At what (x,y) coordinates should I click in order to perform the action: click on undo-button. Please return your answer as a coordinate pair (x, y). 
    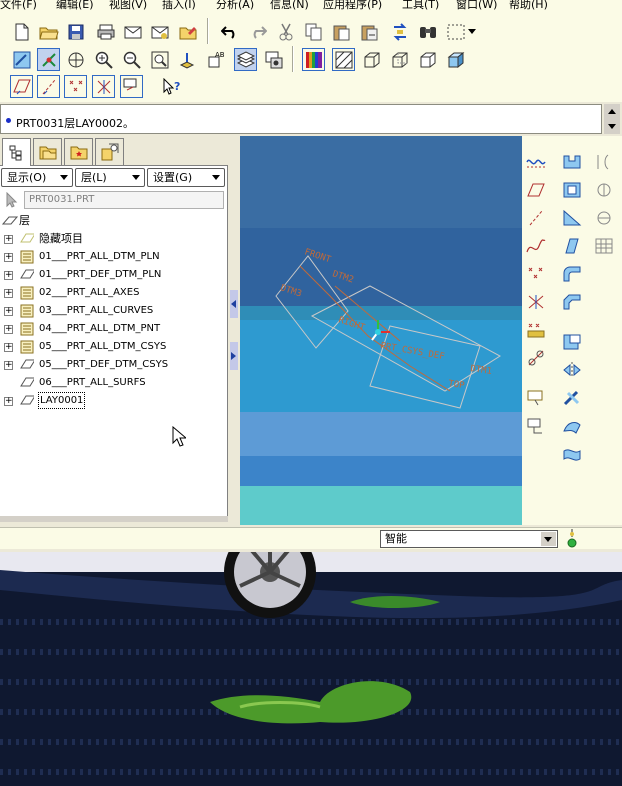
    Looking at the image, I should click on (229, 31).